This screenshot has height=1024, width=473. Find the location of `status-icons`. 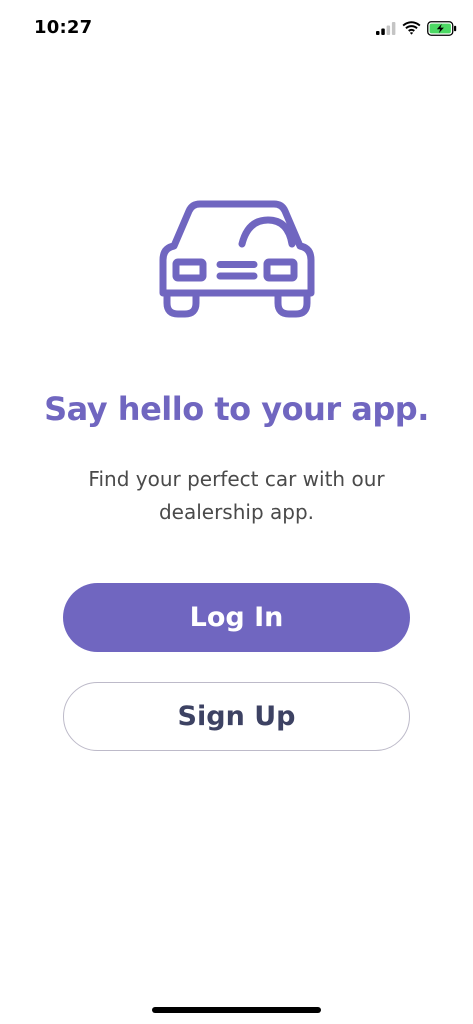

status-icons is located at coordinates (416, 28).